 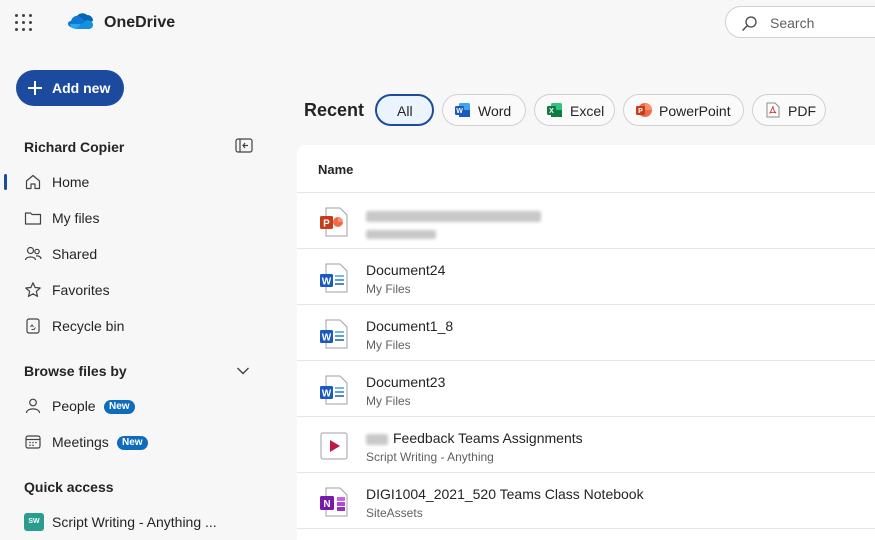 I want to click on sidebar-item-label: Favorites, so click(x=81, y=290).